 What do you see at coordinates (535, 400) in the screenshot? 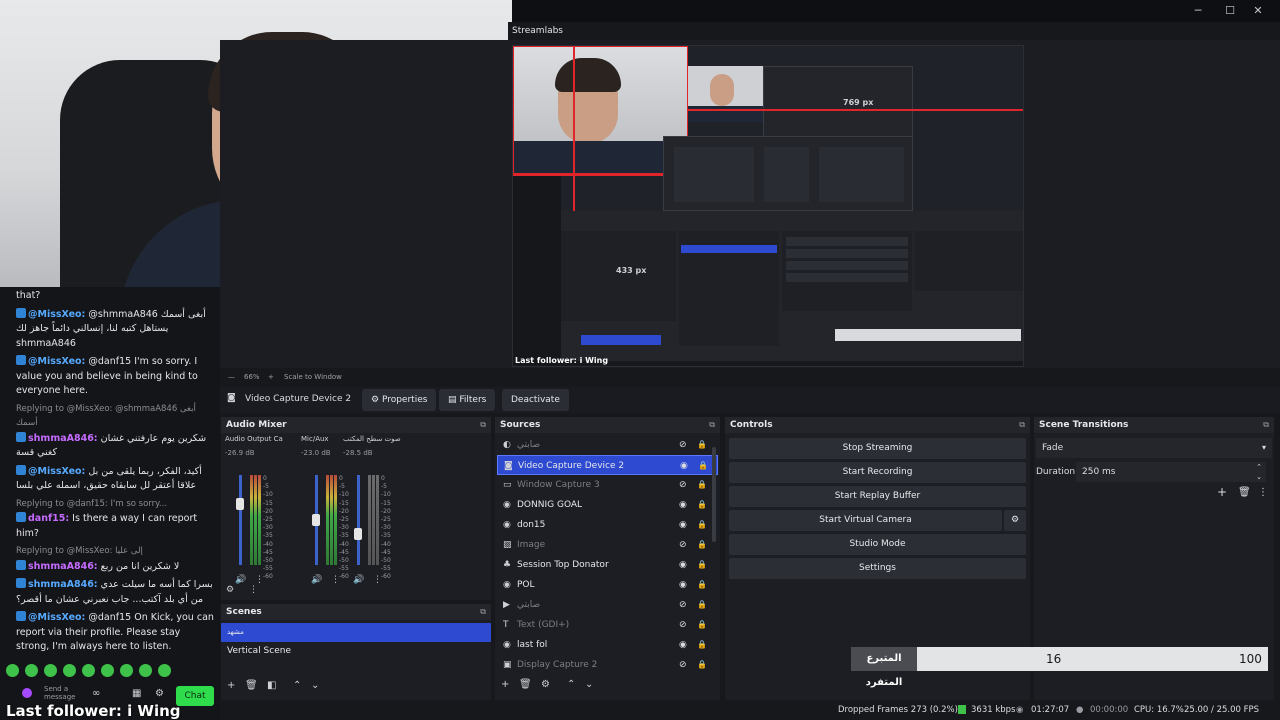
I see `deactivate-button: Deactivate` at bounding box center [535, 400].